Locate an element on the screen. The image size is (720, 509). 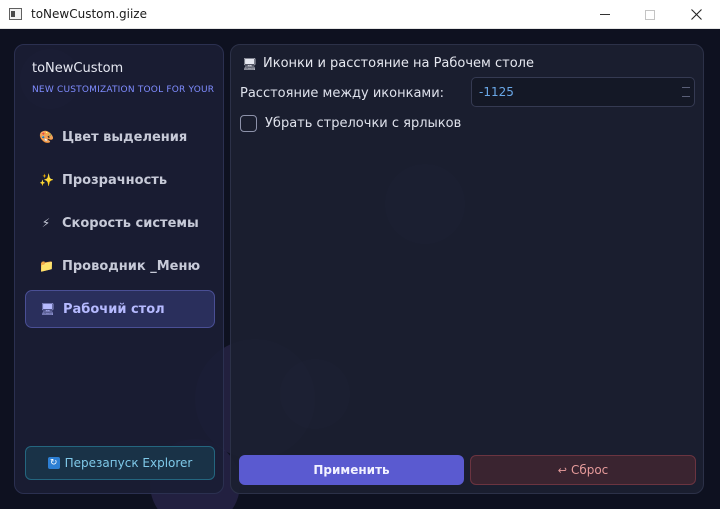
sidebar-item-system-speed: ⚡ Скорость системы is located at coordinates (120, 223).